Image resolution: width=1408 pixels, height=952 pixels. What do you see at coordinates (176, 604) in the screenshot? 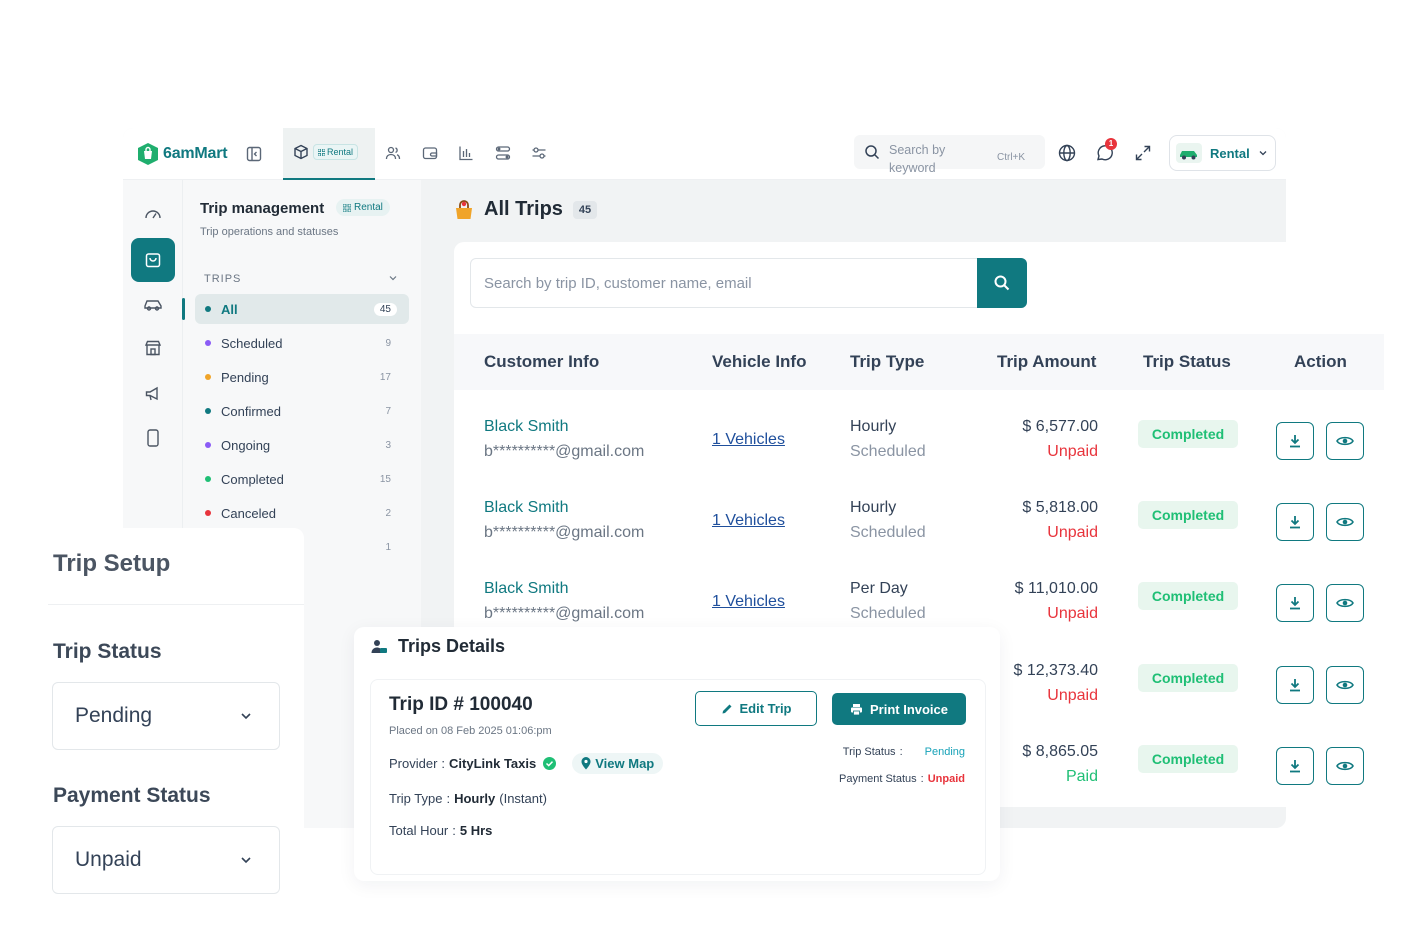
I see `divider` at bounding box center [176, 604].